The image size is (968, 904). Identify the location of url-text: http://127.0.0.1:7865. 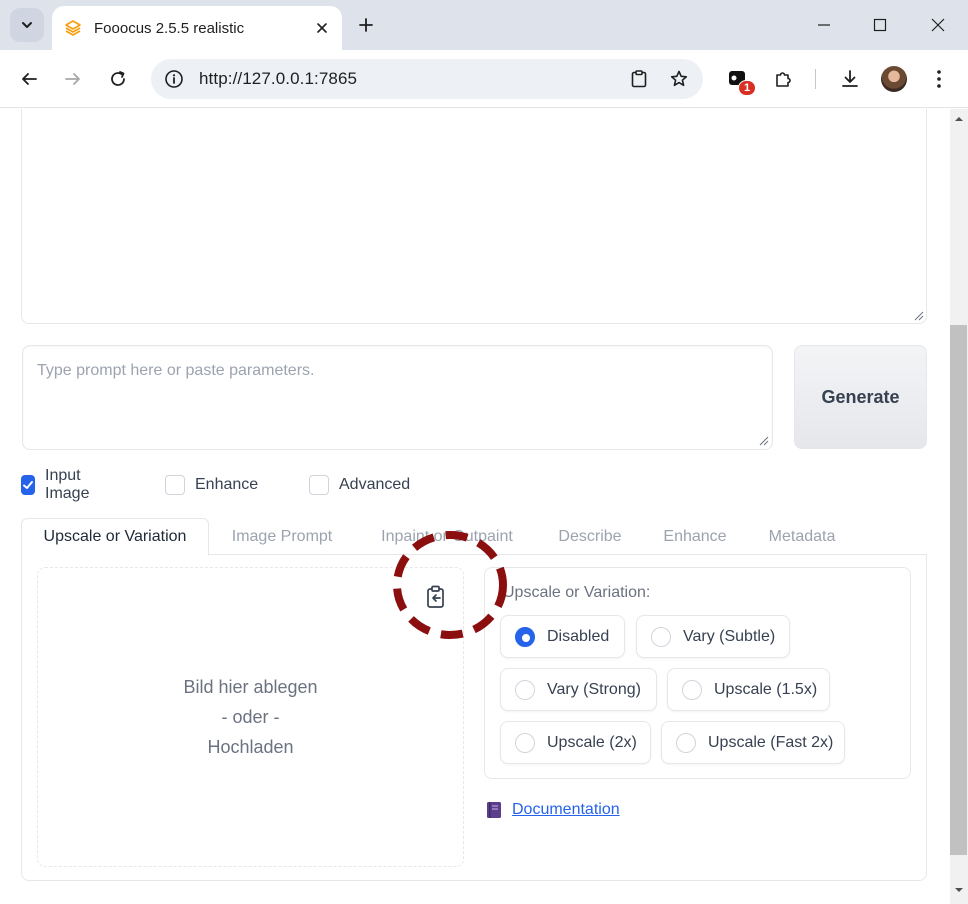
(411, 79).